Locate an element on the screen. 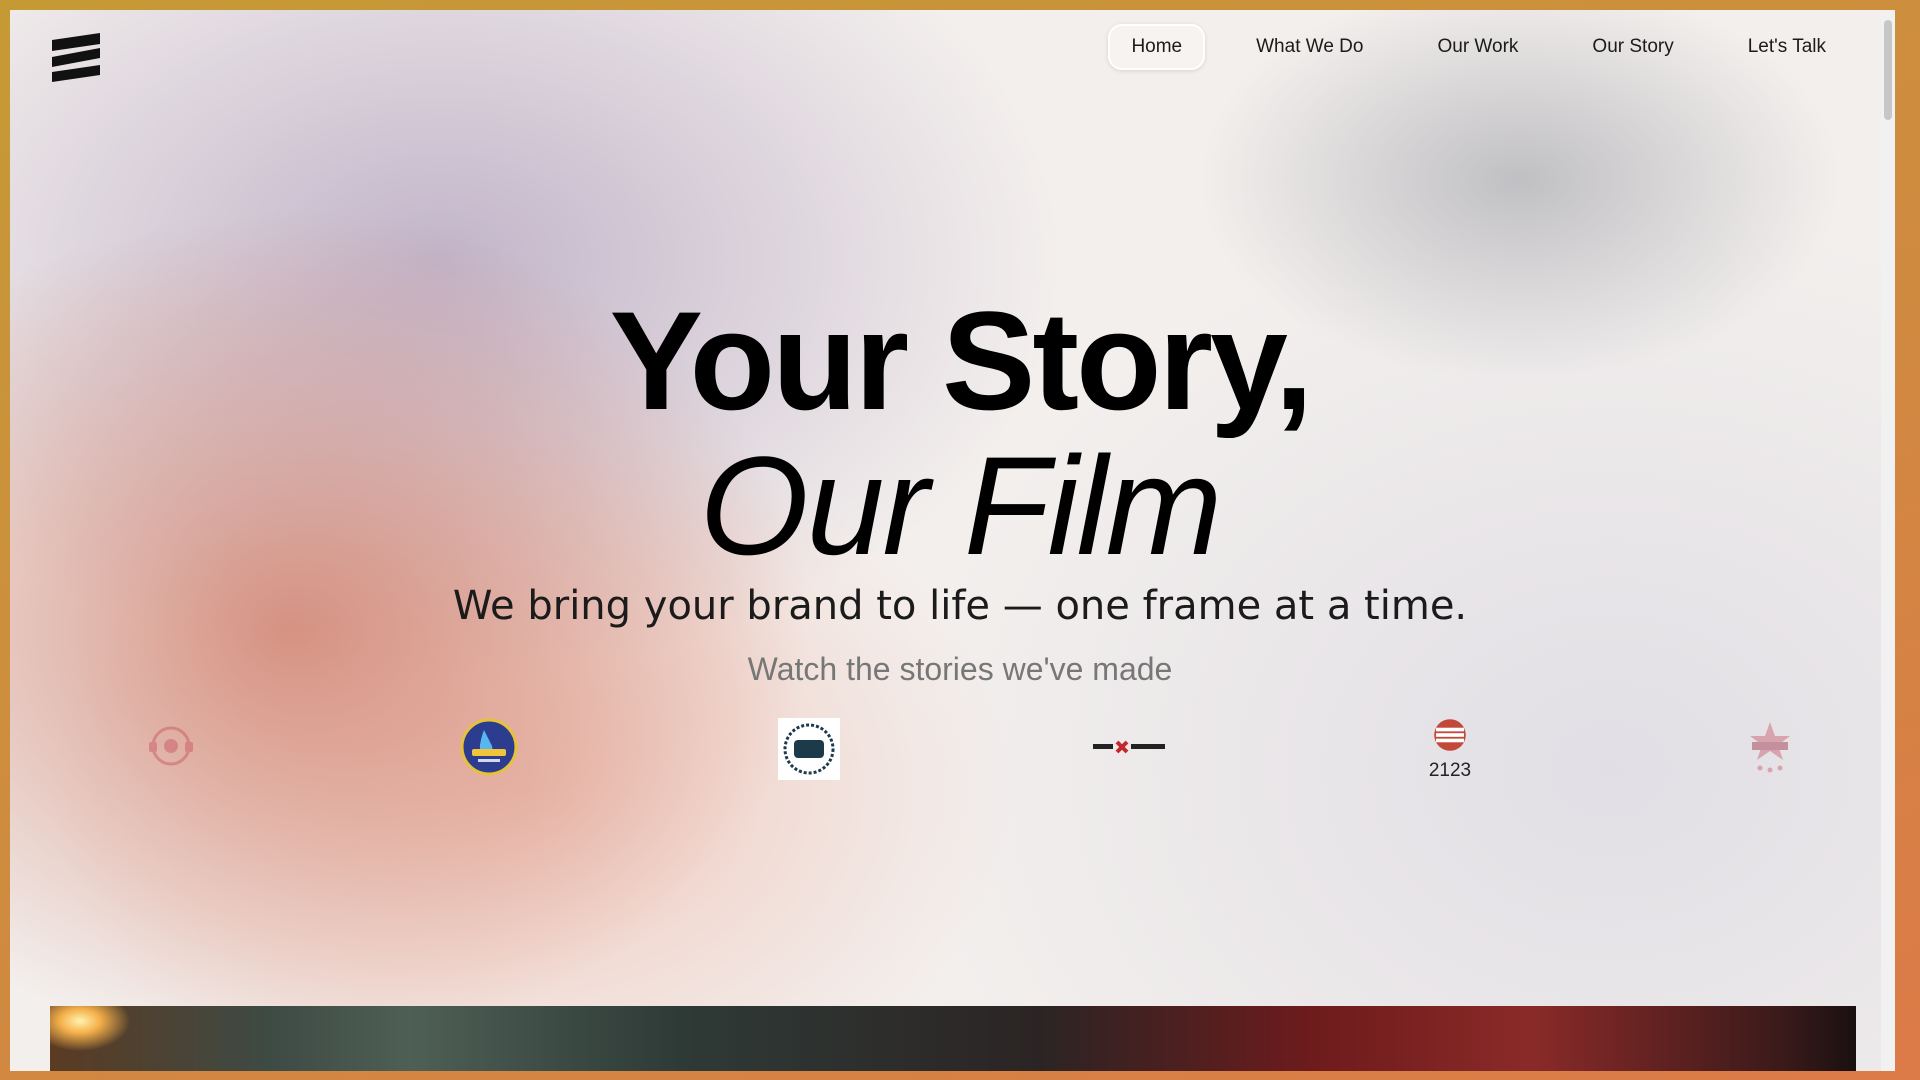  nav-our-story: Our Story is located at coordinates (1632, 47).